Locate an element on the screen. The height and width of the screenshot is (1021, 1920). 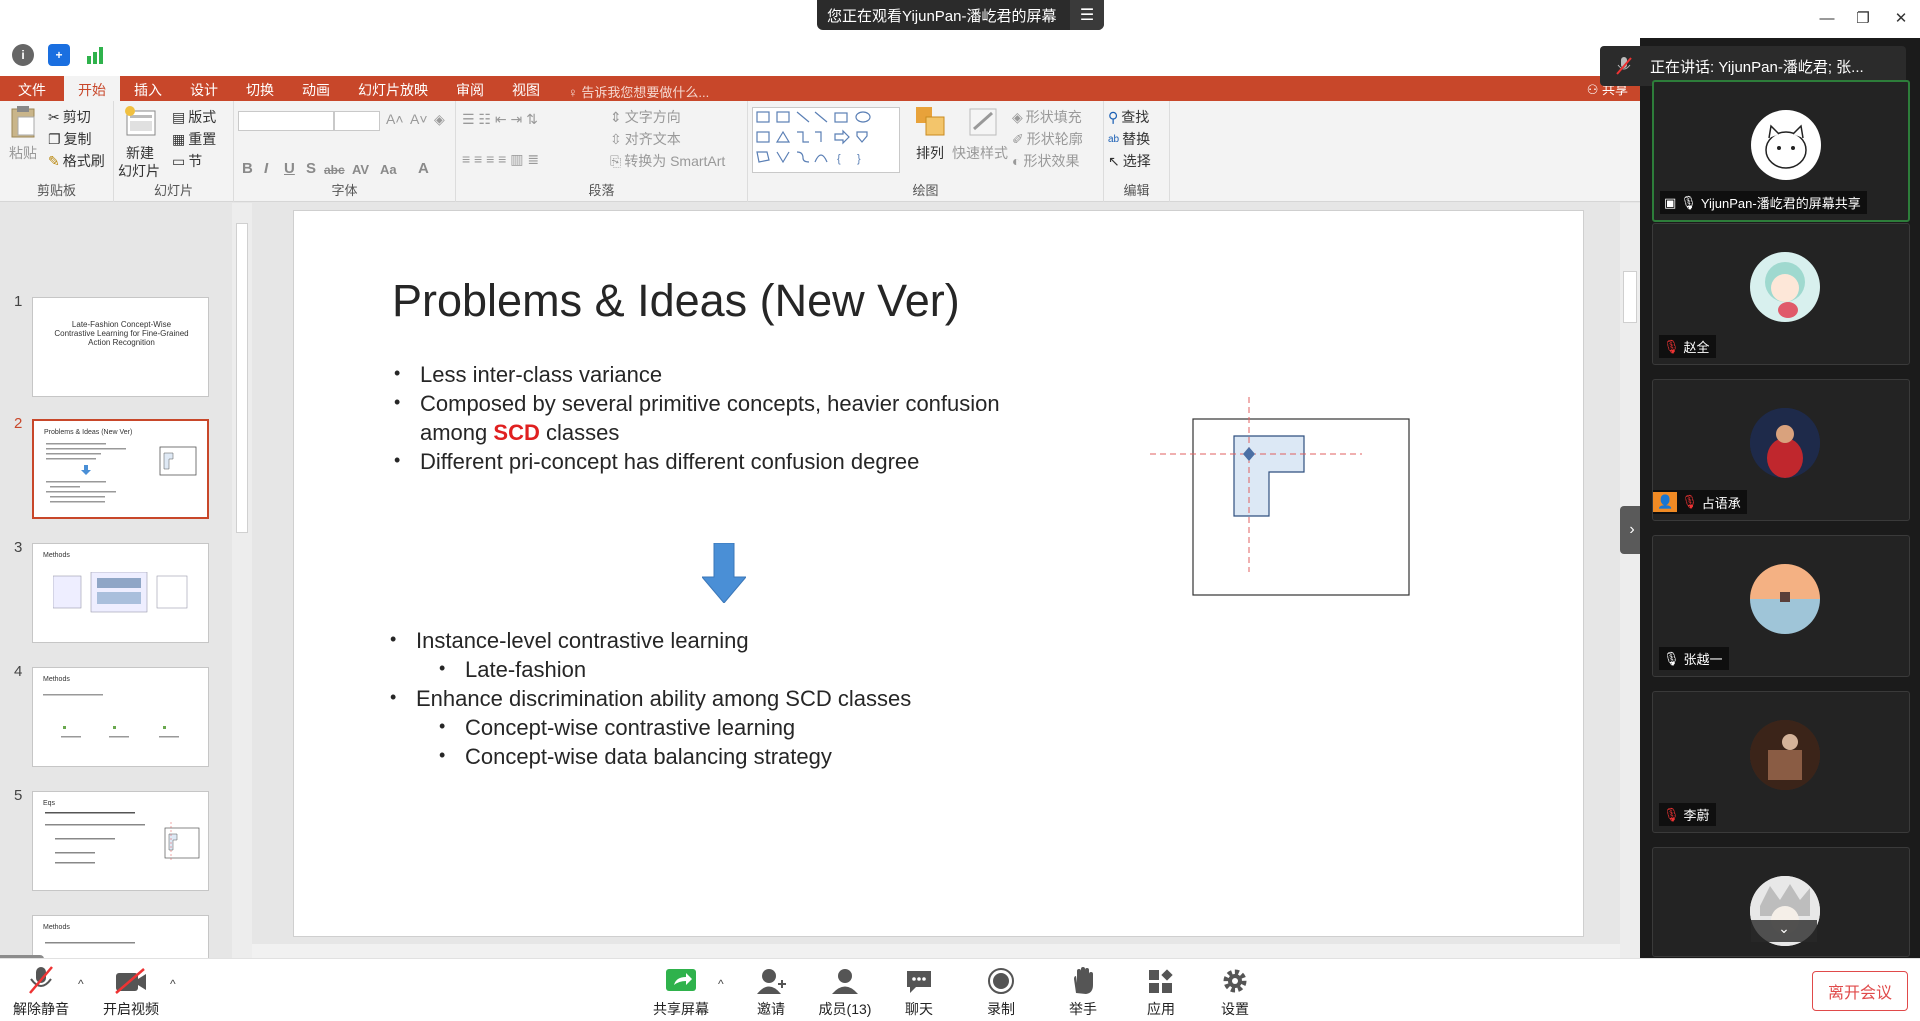
quick-styles-icon is located at coordinates (983, 122).